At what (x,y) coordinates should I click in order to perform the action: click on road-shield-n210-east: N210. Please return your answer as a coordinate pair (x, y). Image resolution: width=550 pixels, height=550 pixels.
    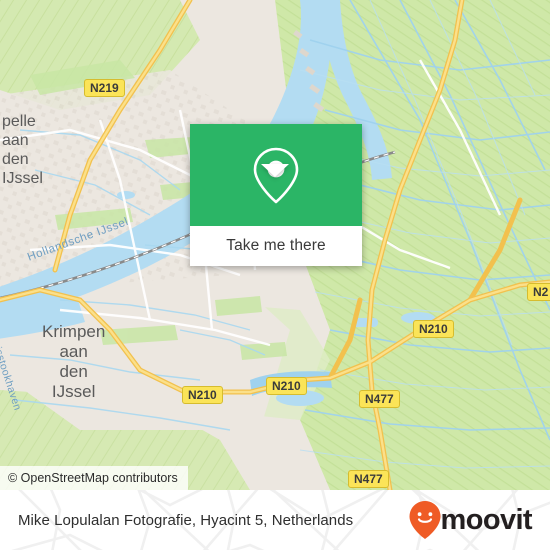
    Looking at the image, I should click on (433, 329).